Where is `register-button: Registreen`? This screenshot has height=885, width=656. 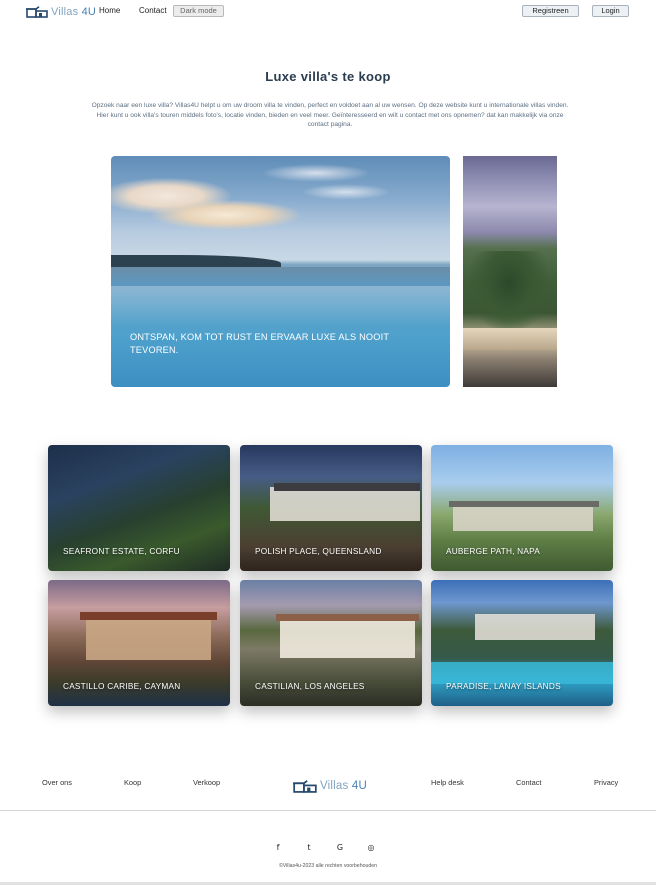 register-button: Registreen is located at coordinates (550, 11).